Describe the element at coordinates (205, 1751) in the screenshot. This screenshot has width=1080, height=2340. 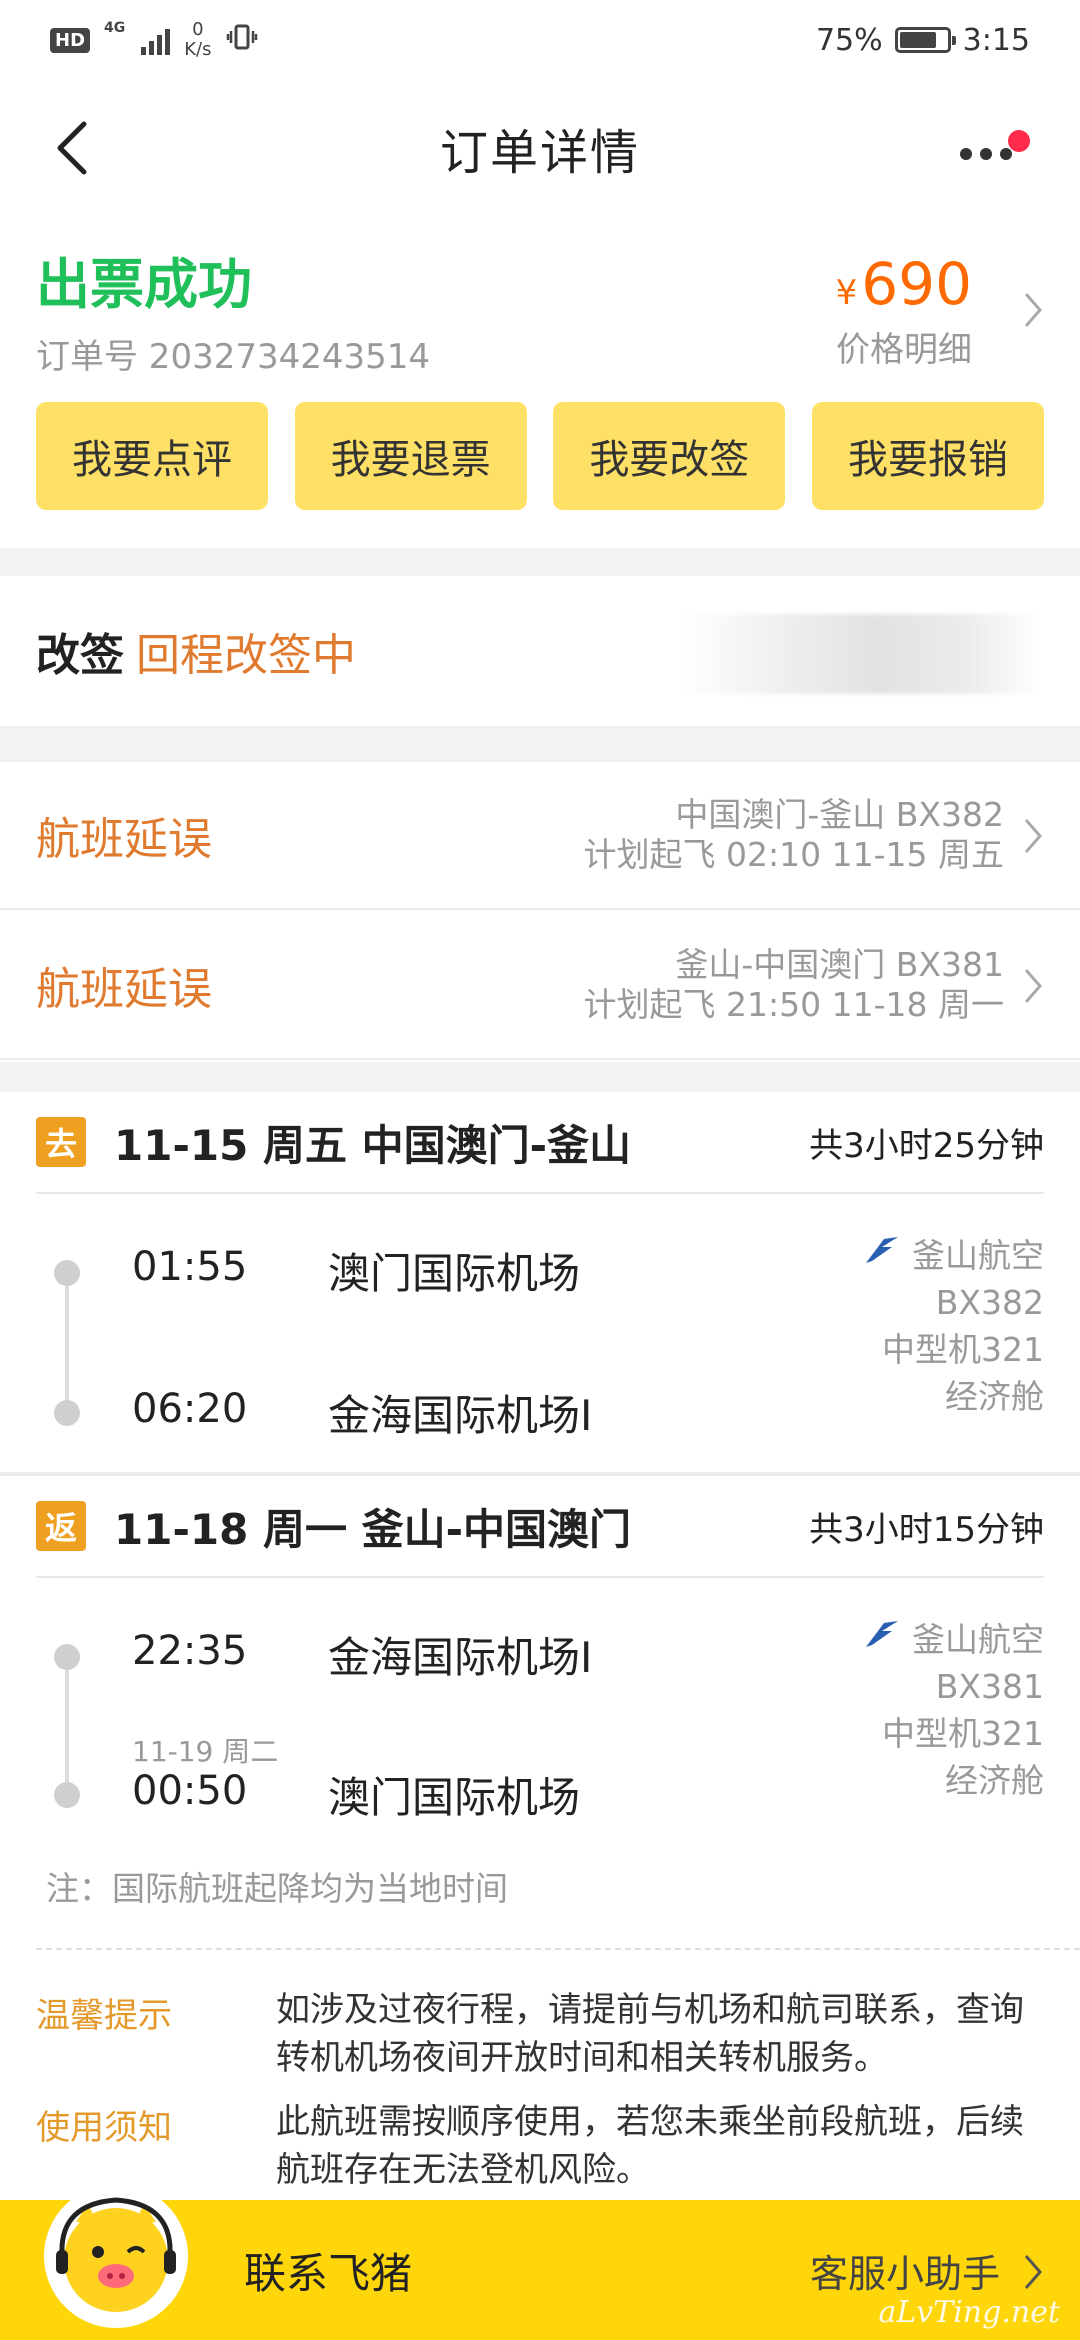
I see `arrival-date: 11-19 周二` at that location.